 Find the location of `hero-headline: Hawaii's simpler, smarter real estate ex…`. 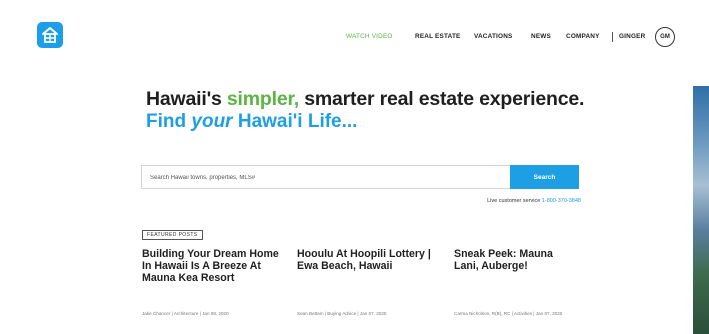

hero-headline: Hawaii's simpler, smarter real estate ex… is located at coordinates (365, 99).